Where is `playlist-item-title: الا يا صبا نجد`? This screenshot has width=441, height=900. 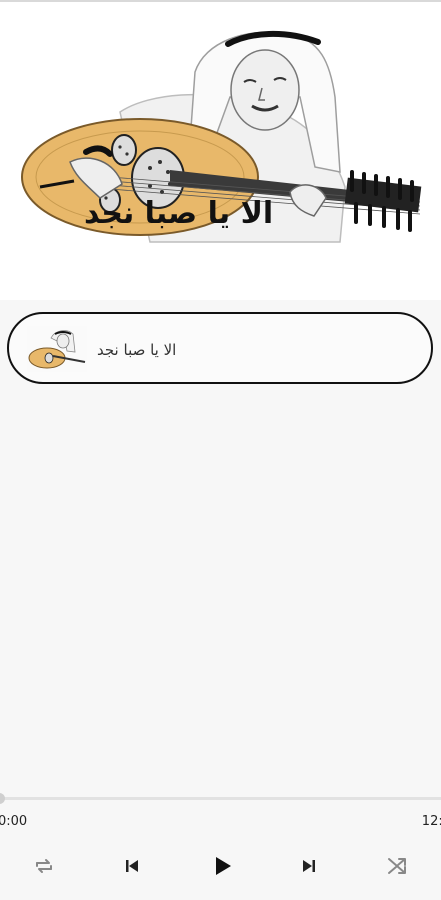 playlist-item-title: الا يا صبا نجد is located at coordinates (137, 350).